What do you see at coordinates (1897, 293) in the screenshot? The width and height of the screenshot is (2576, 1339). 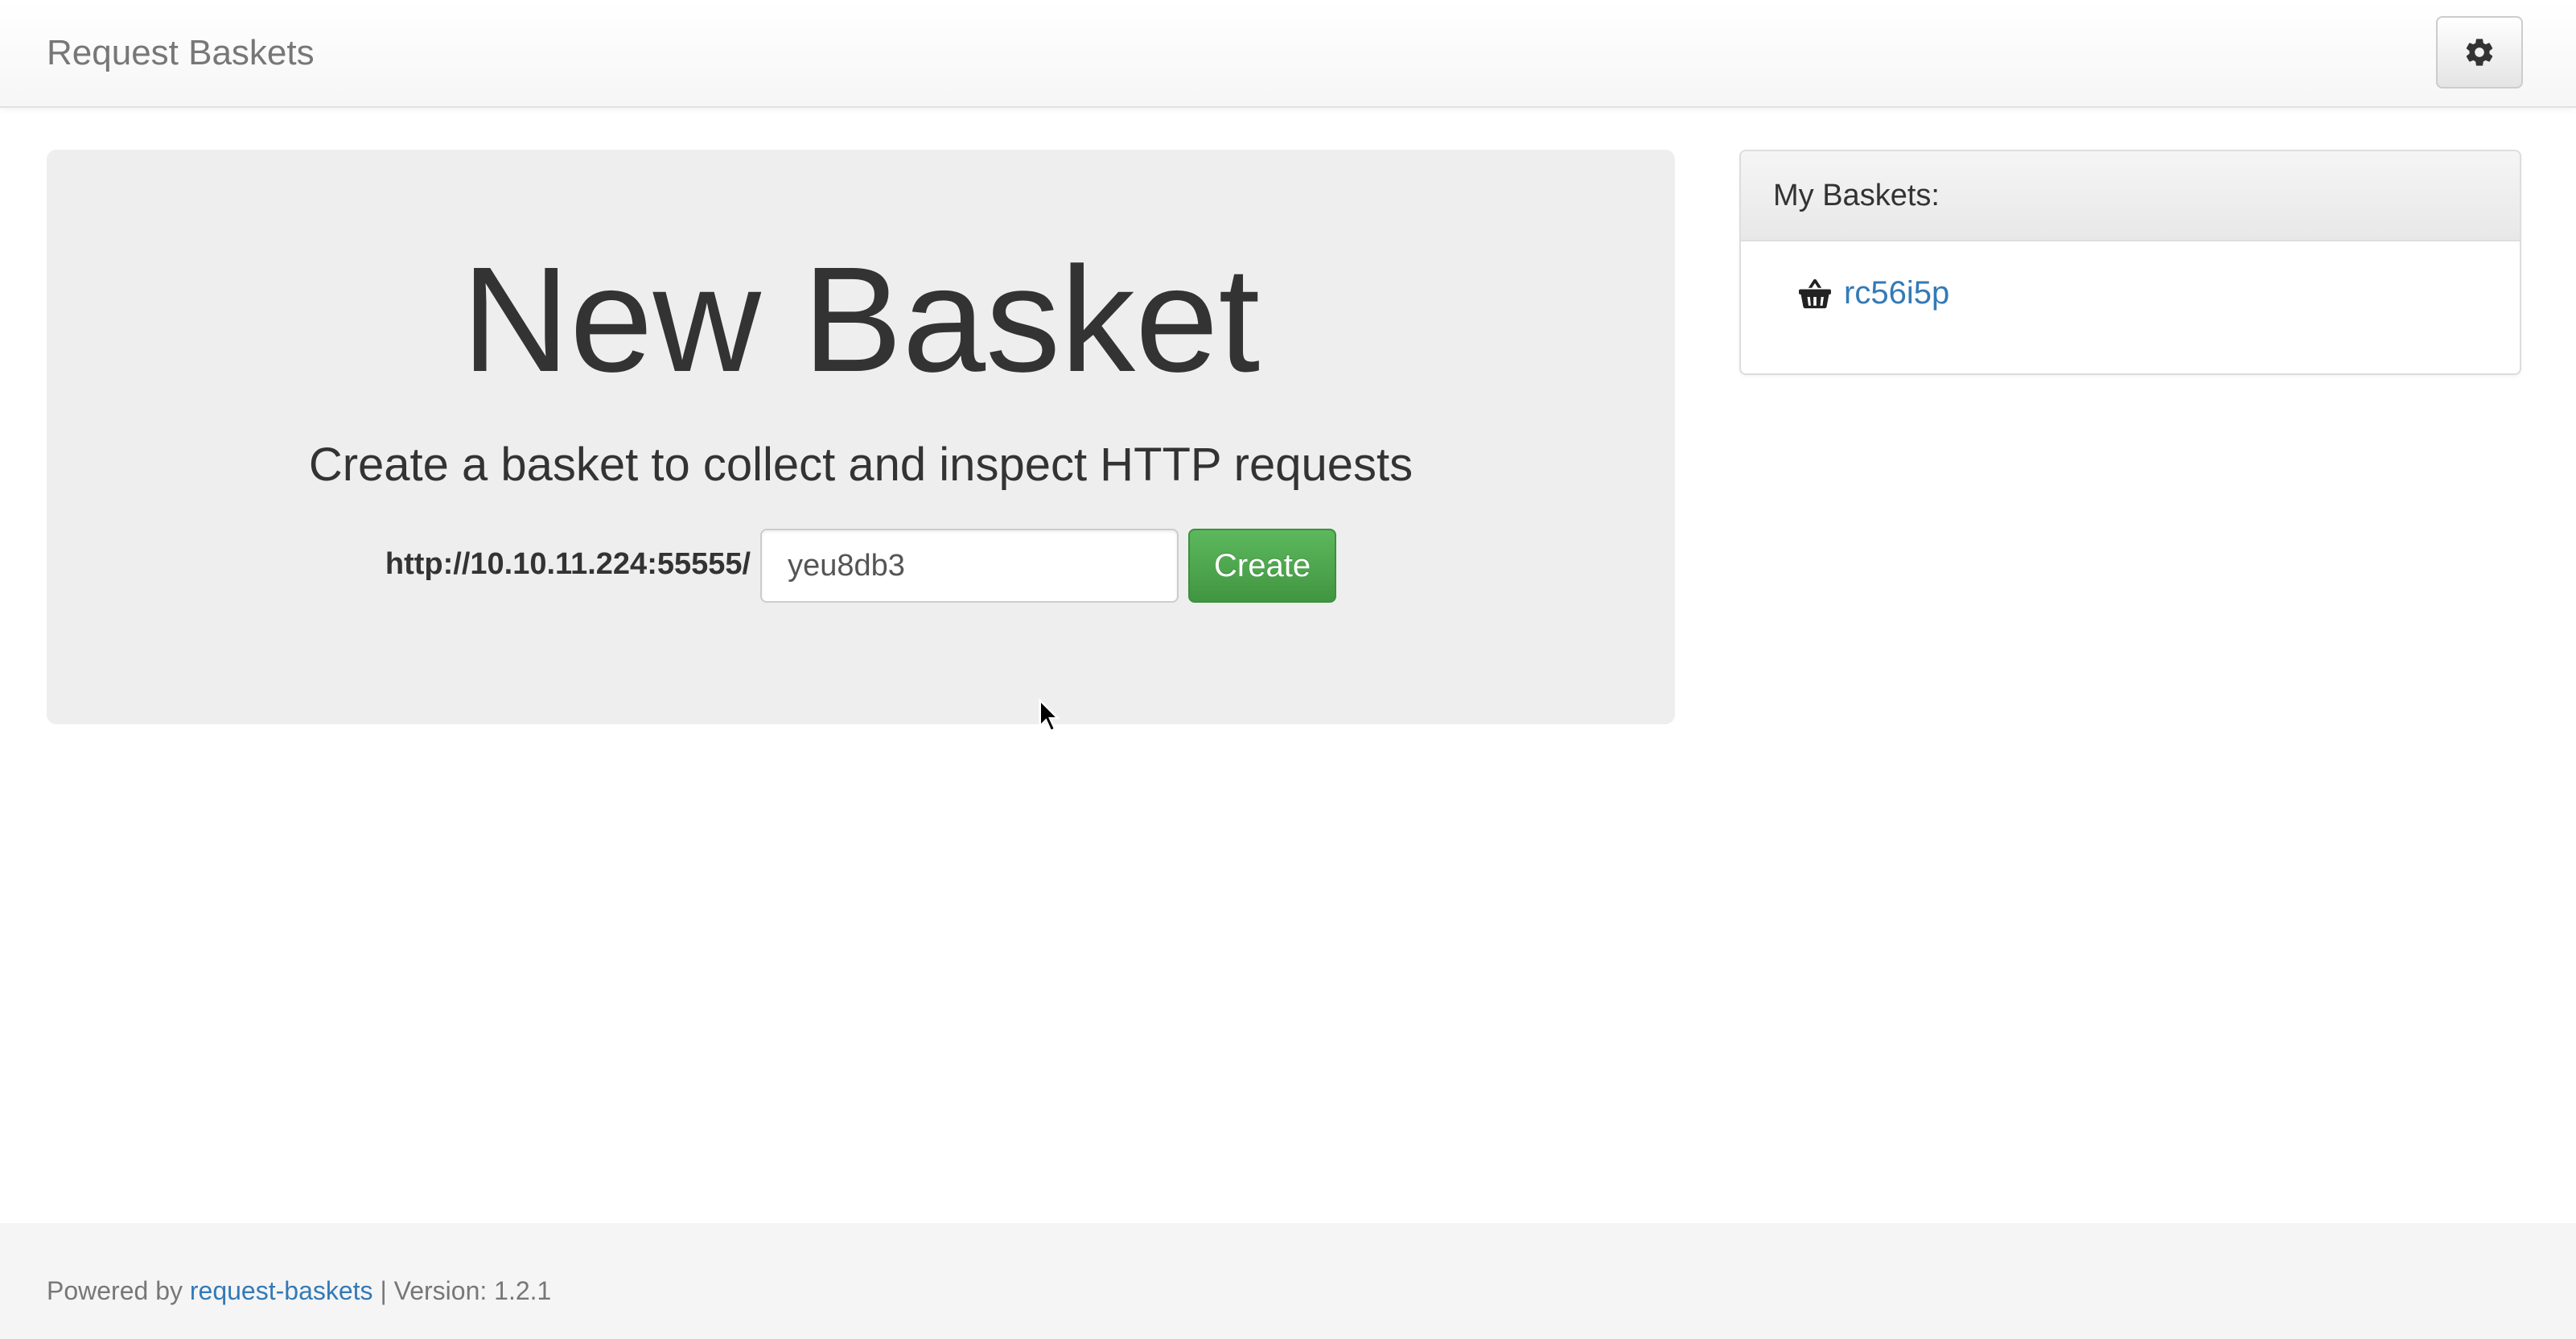 I see `basket-name-label: rc56i5p` at bounding box center [1897, 293].